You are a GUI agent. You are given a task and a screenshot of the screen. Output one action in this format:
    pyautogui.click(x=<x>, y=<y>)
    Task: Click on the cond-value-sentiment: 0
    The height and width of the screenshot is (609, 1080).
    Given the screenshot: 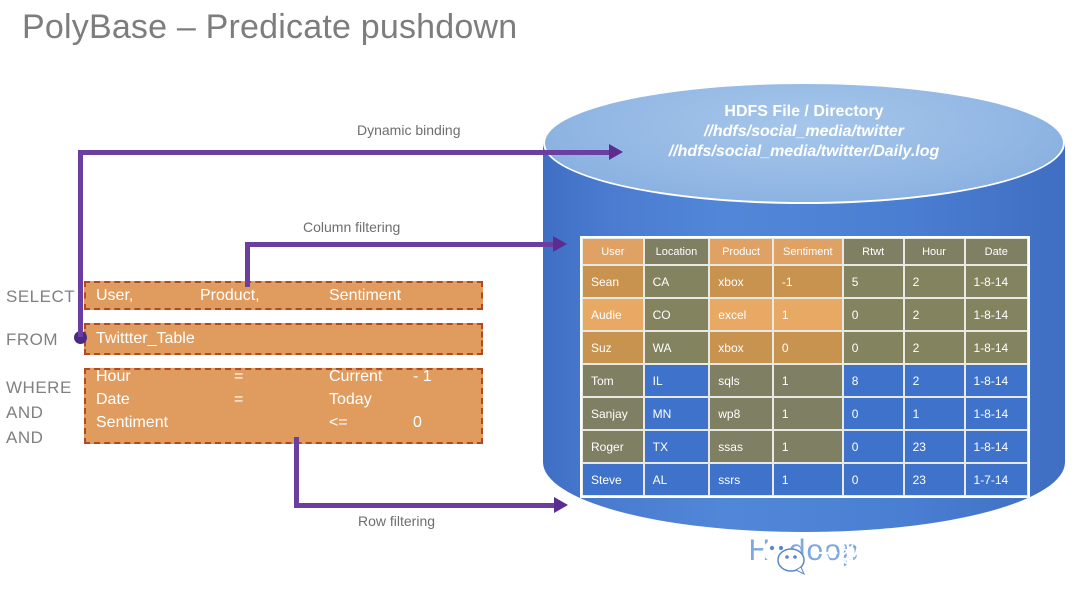 What is the action you would take?
    pyautogui.click(x=417, y=422)
    